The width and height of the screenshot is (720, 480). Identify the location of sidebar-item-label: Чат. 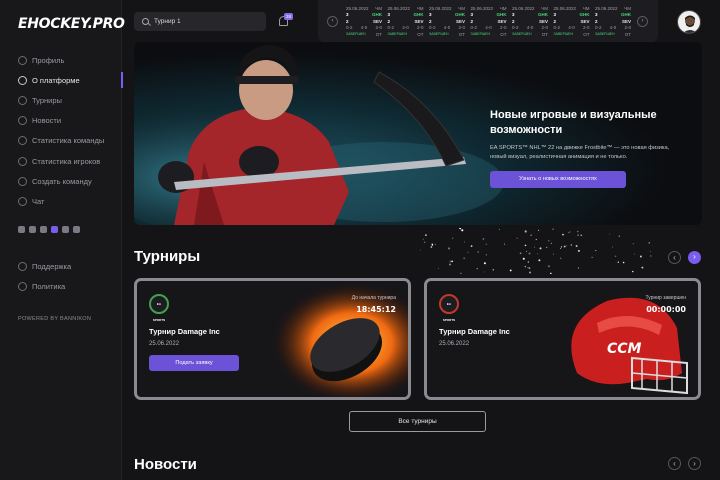
(38, 201).